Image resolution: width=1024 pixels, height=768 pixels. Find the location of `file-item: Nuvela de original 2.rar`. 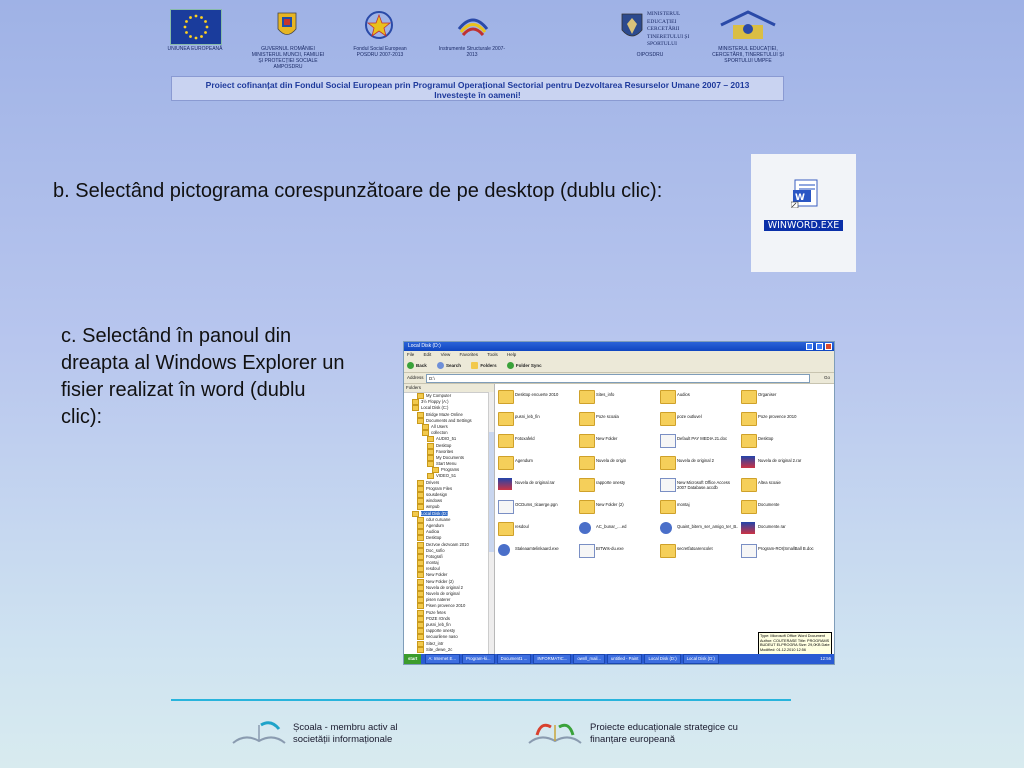

file-item: Nuvela de original 2.rar is located at coordinates (779, 463).